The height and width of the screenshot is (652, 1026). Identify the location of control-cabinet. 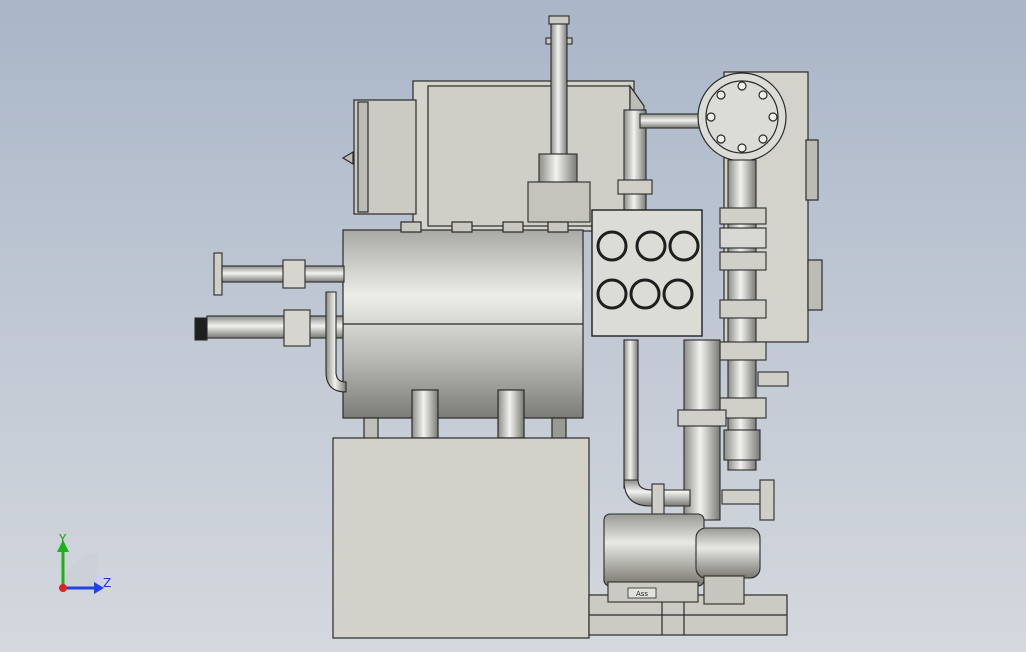
(493, 156).